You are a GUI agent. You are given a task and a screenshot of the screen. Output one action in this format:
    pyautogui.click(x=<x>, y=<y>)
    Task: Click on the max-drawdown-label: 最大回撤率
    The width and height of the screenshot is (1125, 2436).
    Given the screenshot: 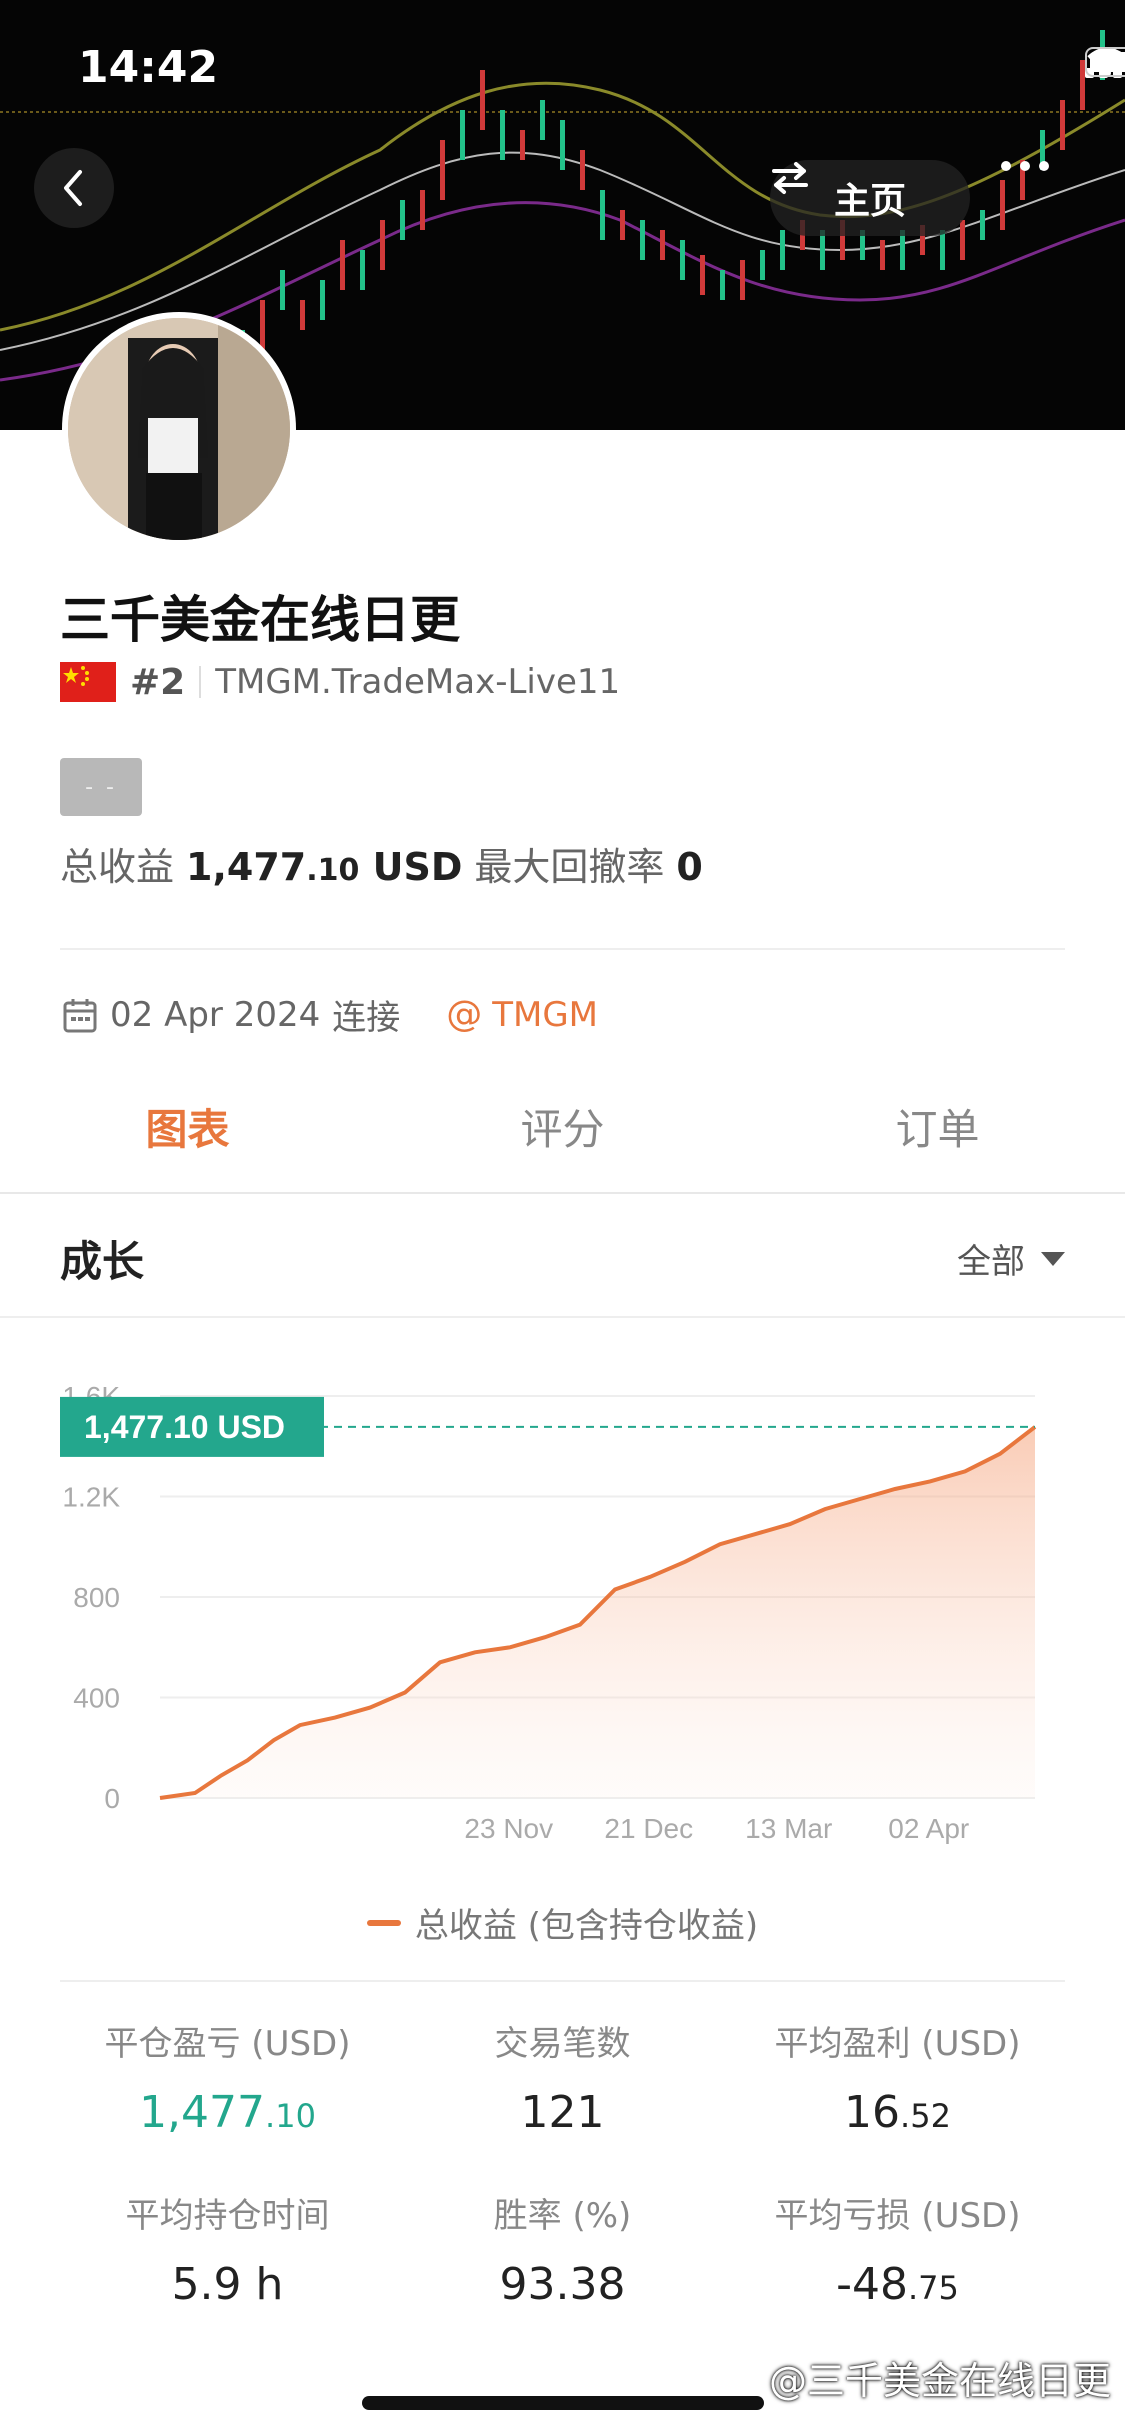 What is the action you would take?
    pyautogui.click(x=569, y=867)
    